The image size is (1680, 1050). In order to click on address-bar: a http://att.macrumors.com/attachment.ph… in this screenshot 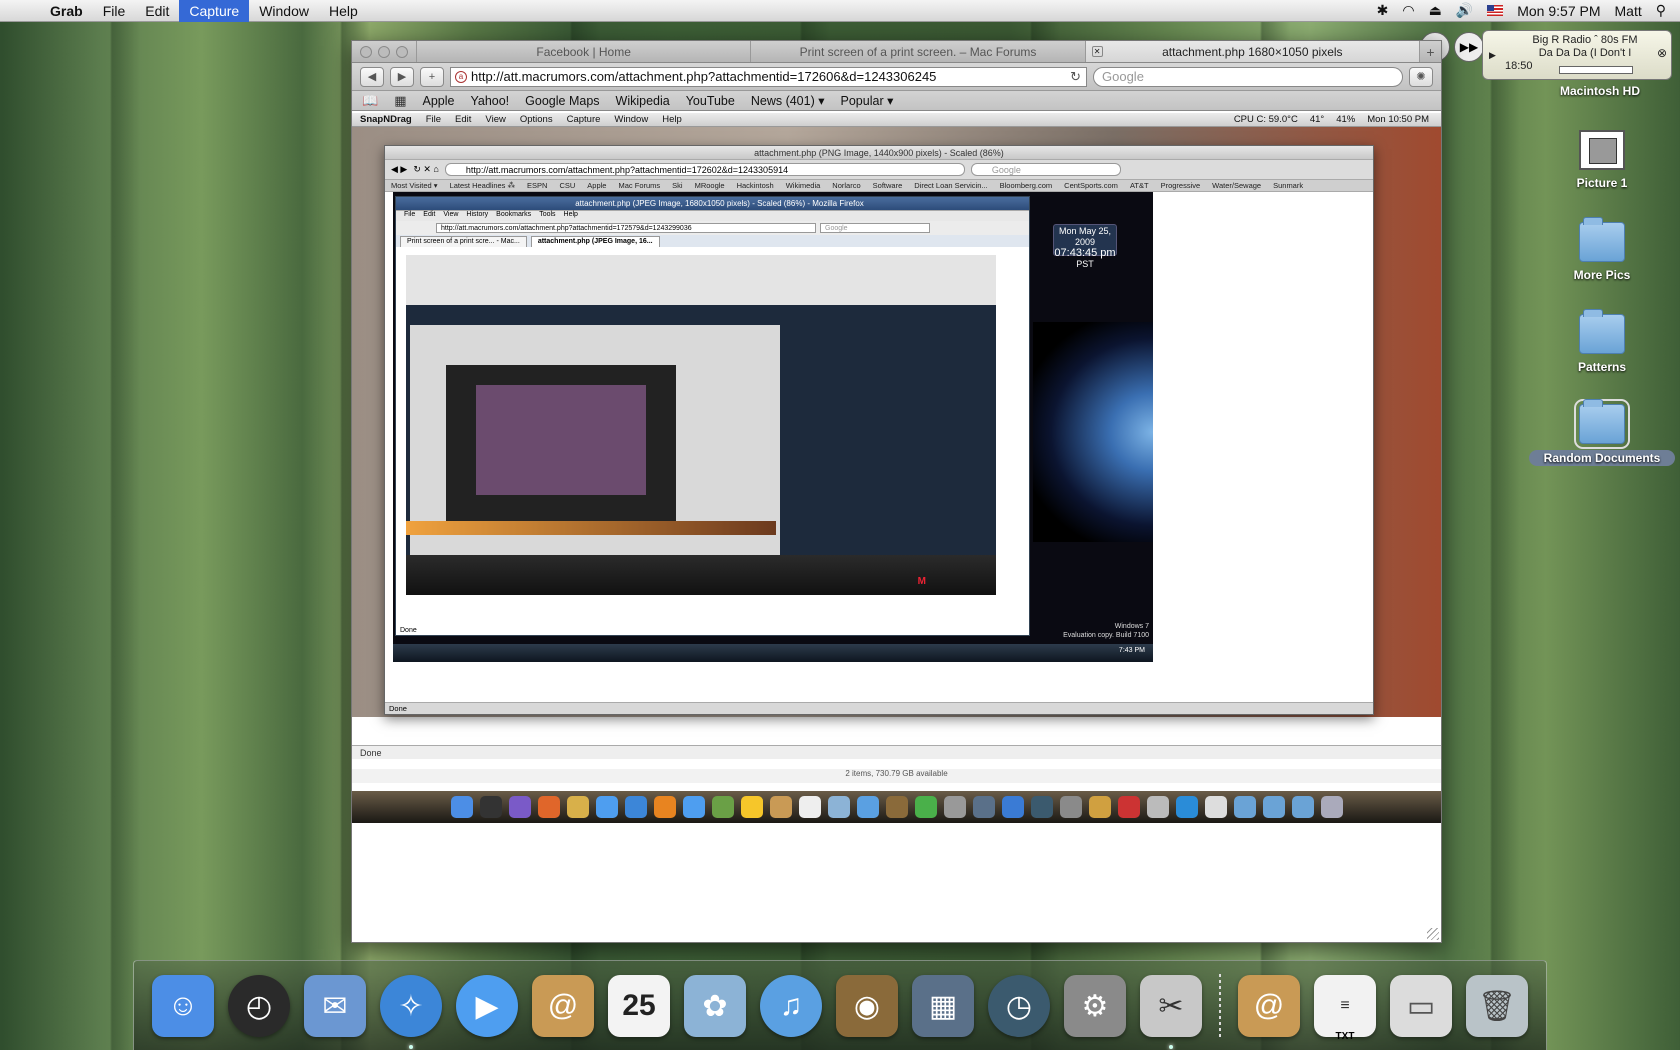, I will do `click(768, 76)`.